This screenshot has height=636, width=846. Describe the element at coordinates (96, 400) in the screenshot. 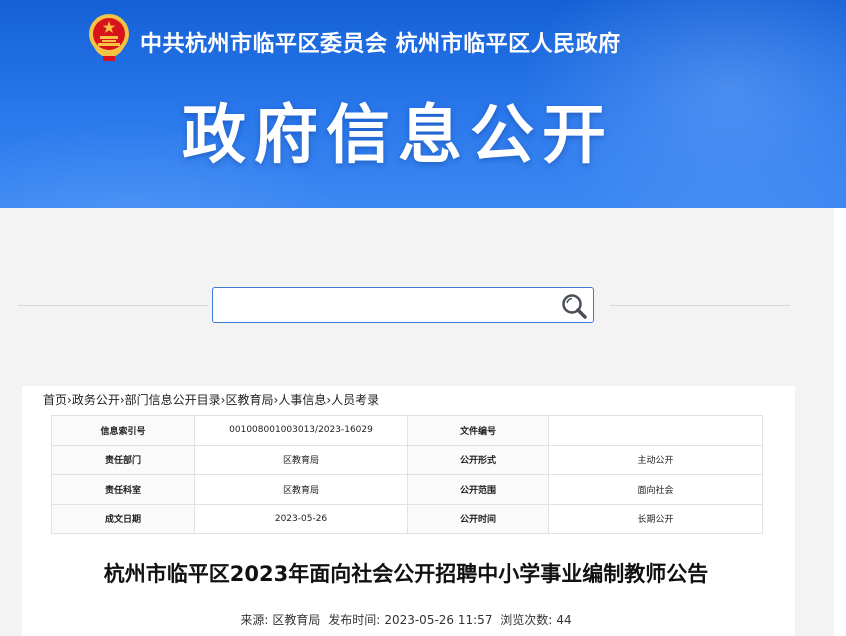

I see `breadcrumb-gov-affairs: 政务公开` at that location.